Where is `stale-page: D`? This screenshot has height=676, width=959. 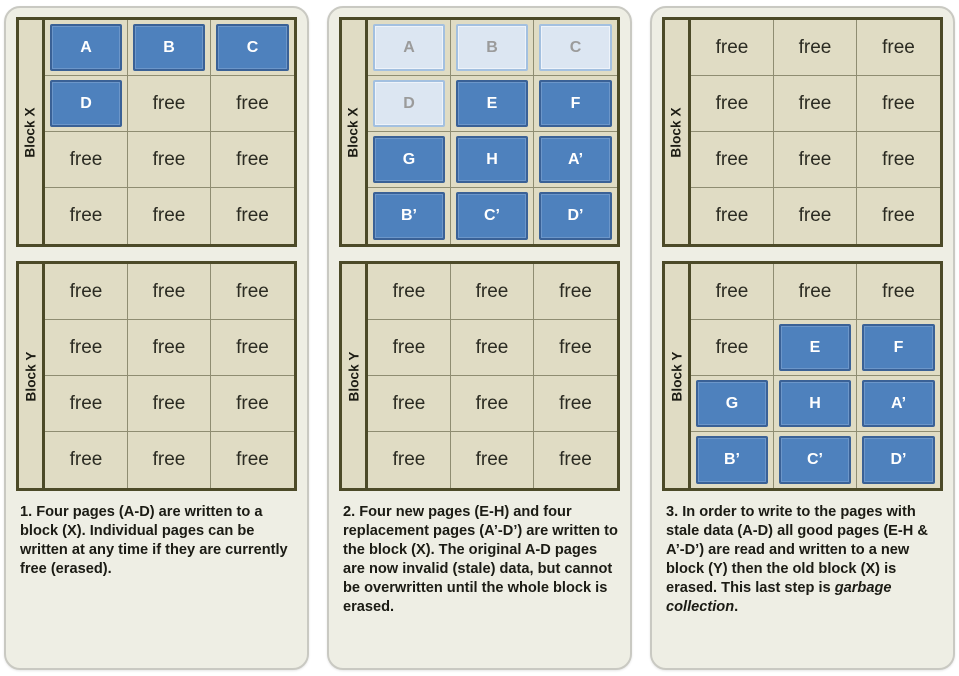
stale-page: D is located at coordinates (409, 103).